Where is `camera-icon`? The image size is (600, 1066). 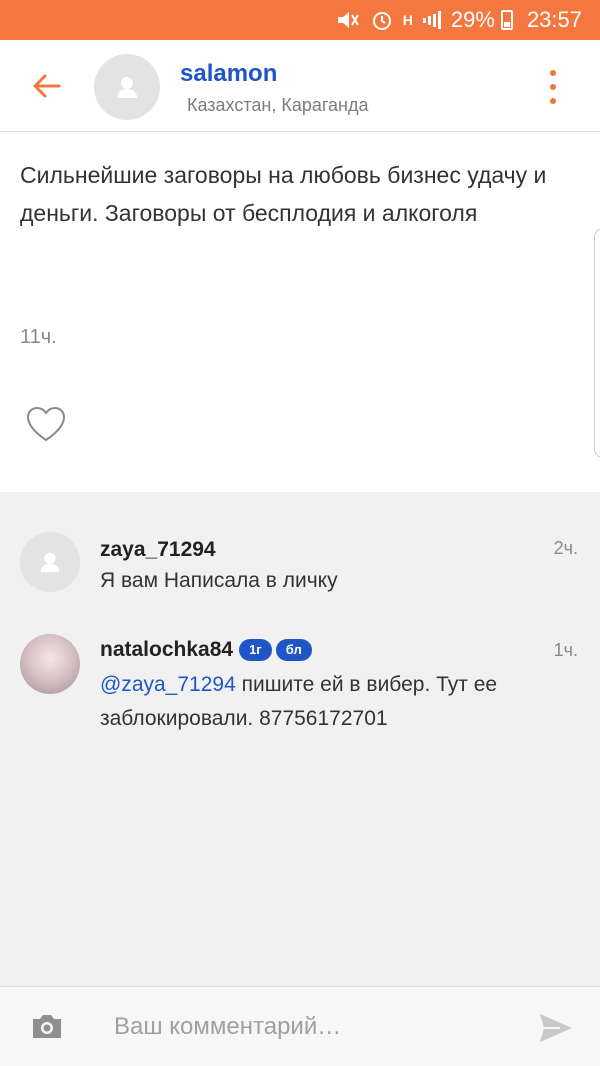 camera-icon is located at coordinates (47, 1026).